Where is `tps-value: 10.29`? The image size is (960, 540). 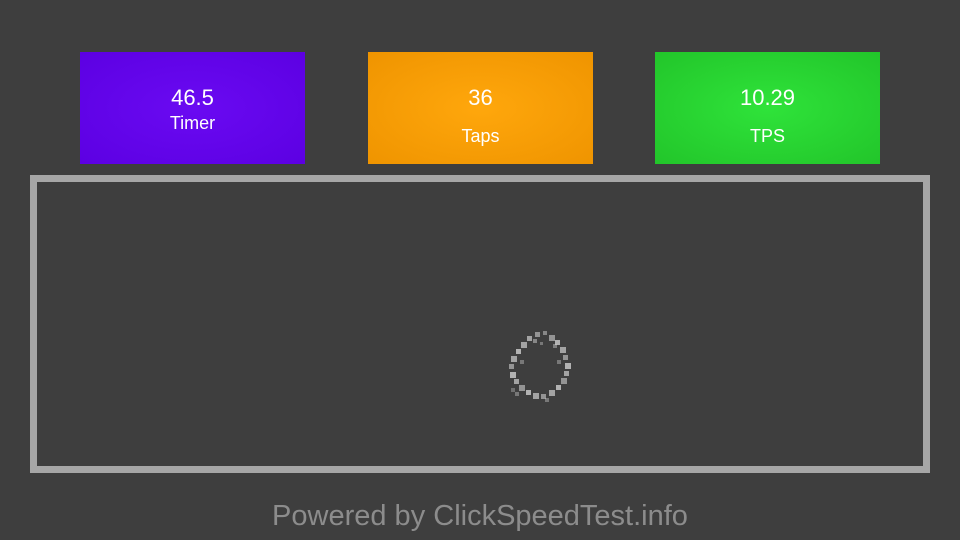 tps-value: 10.29 is located at coordinates (767, 97).